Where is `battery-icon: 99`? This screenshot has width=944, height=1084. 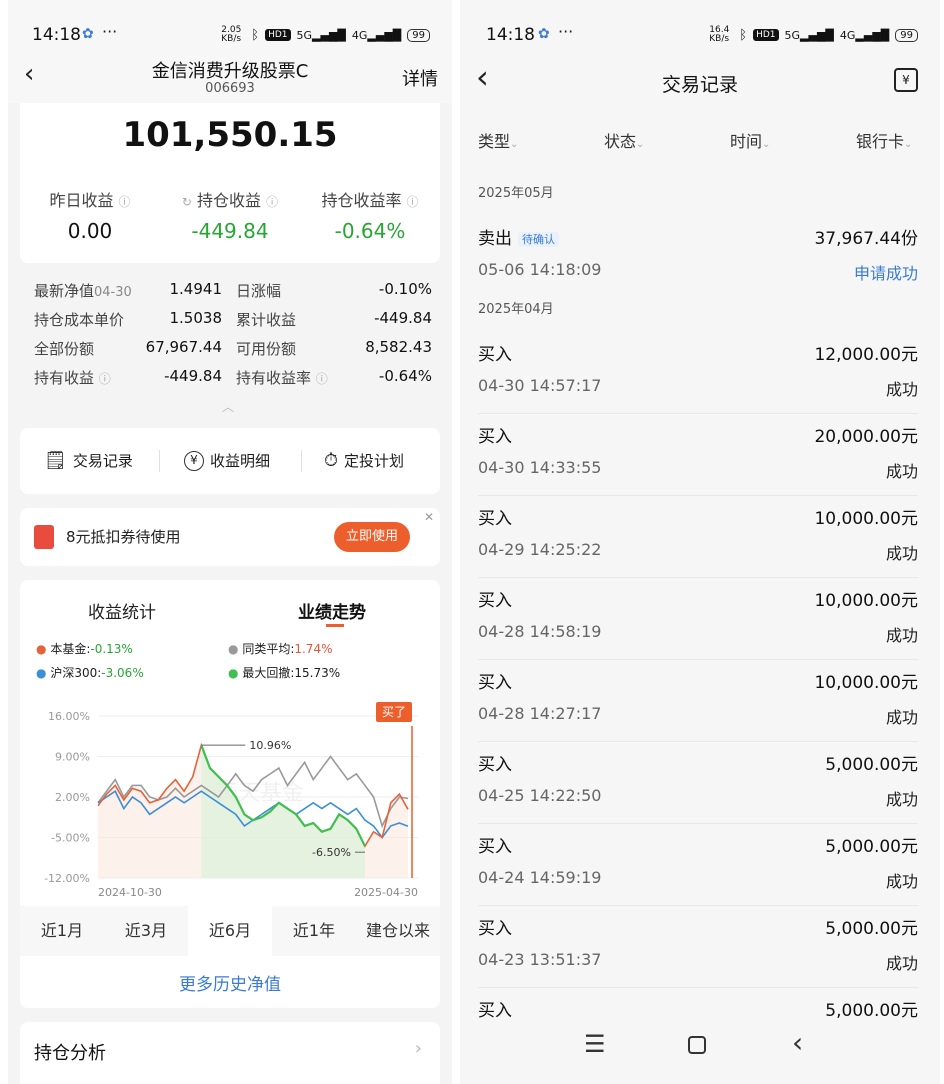 battery-icon: 99 is located at coordinates (418, 35).